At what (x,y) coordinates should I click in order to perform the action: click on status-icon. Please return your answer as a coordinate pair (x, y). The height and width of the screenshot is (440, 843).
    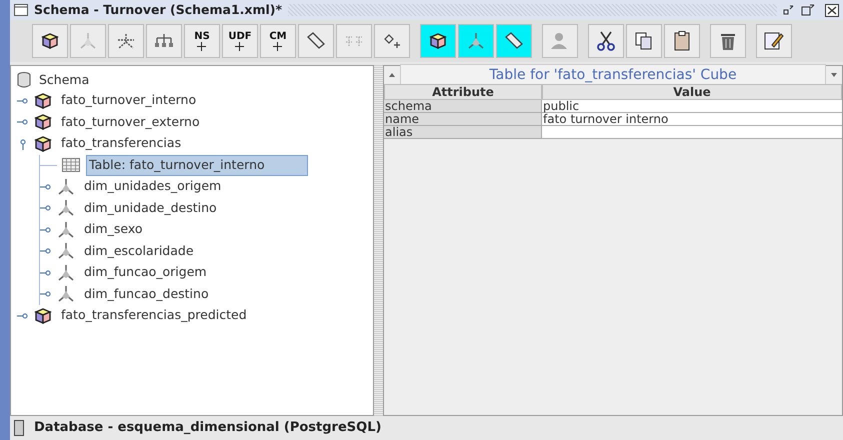
    Looking at the image, I should click on (19, 428).